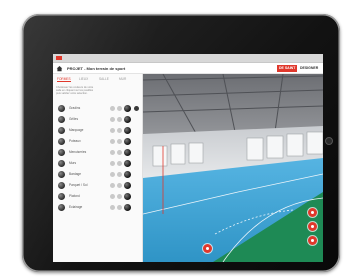 This screenshot has height=278, width=361. Describe the element at coordinates (75, 141) in the screenshot. I see `material-label: Poteaux` at that location.